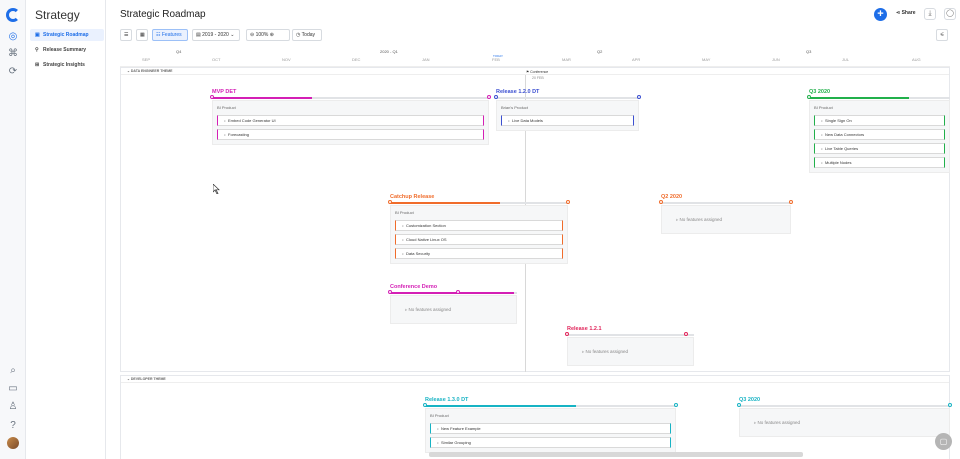 The width and height of the screenshot is (960, 459). I want to click on feature-item: ▹ Multiple Nodes, so click(879, 162).